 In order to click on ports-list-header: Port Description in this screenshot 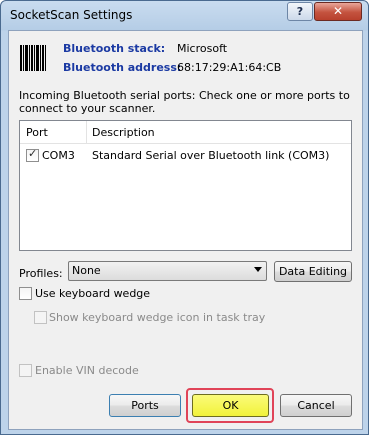, I will do `click(185, 132)`.